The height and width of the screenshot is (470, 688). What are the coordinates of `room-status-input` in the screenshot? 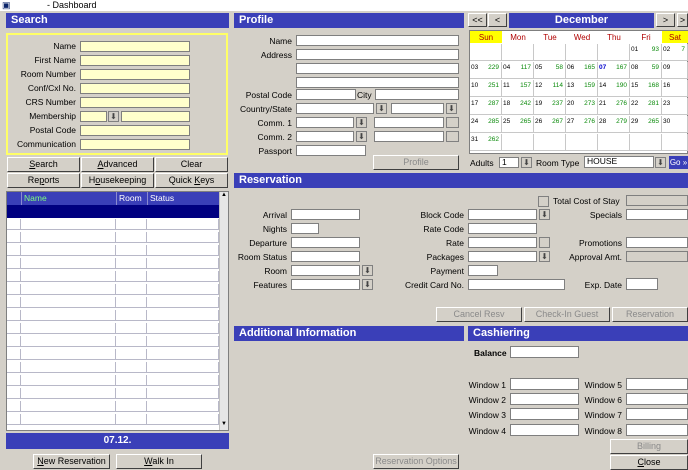 It's located at (325, 256).